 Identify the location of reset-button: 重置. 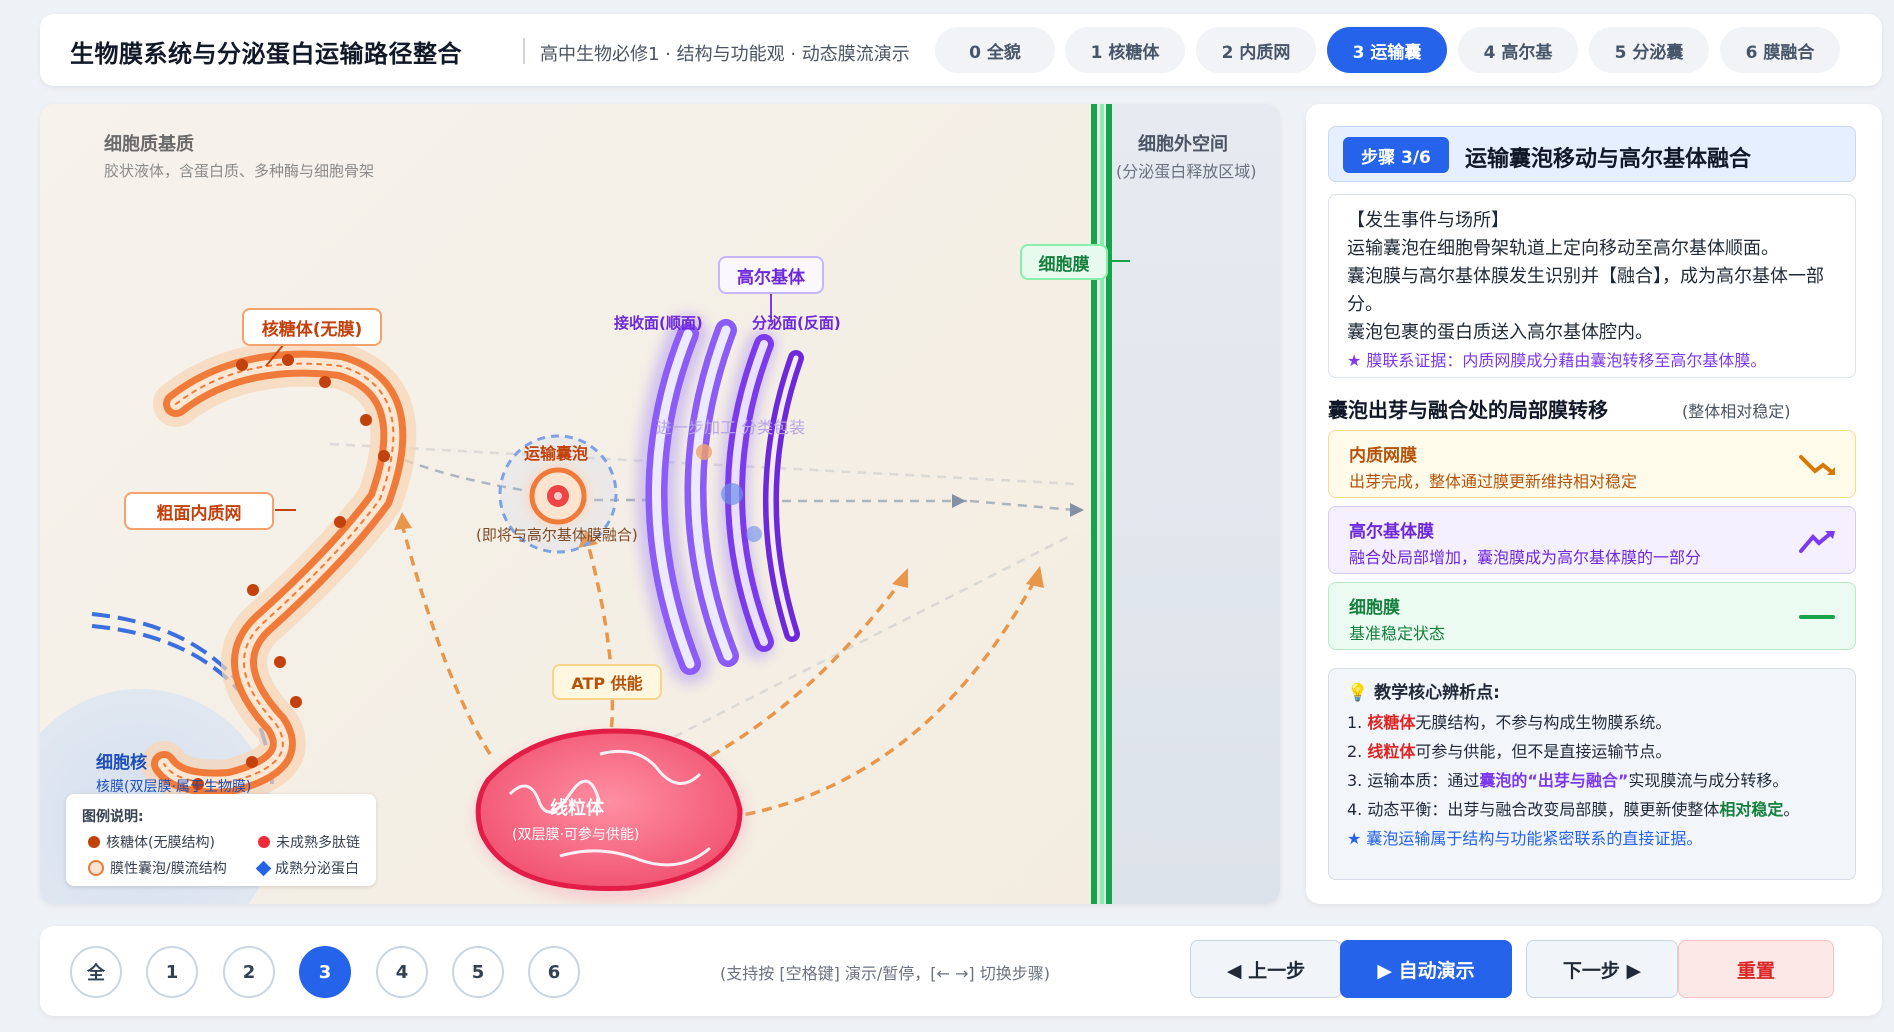
(1756, 969).